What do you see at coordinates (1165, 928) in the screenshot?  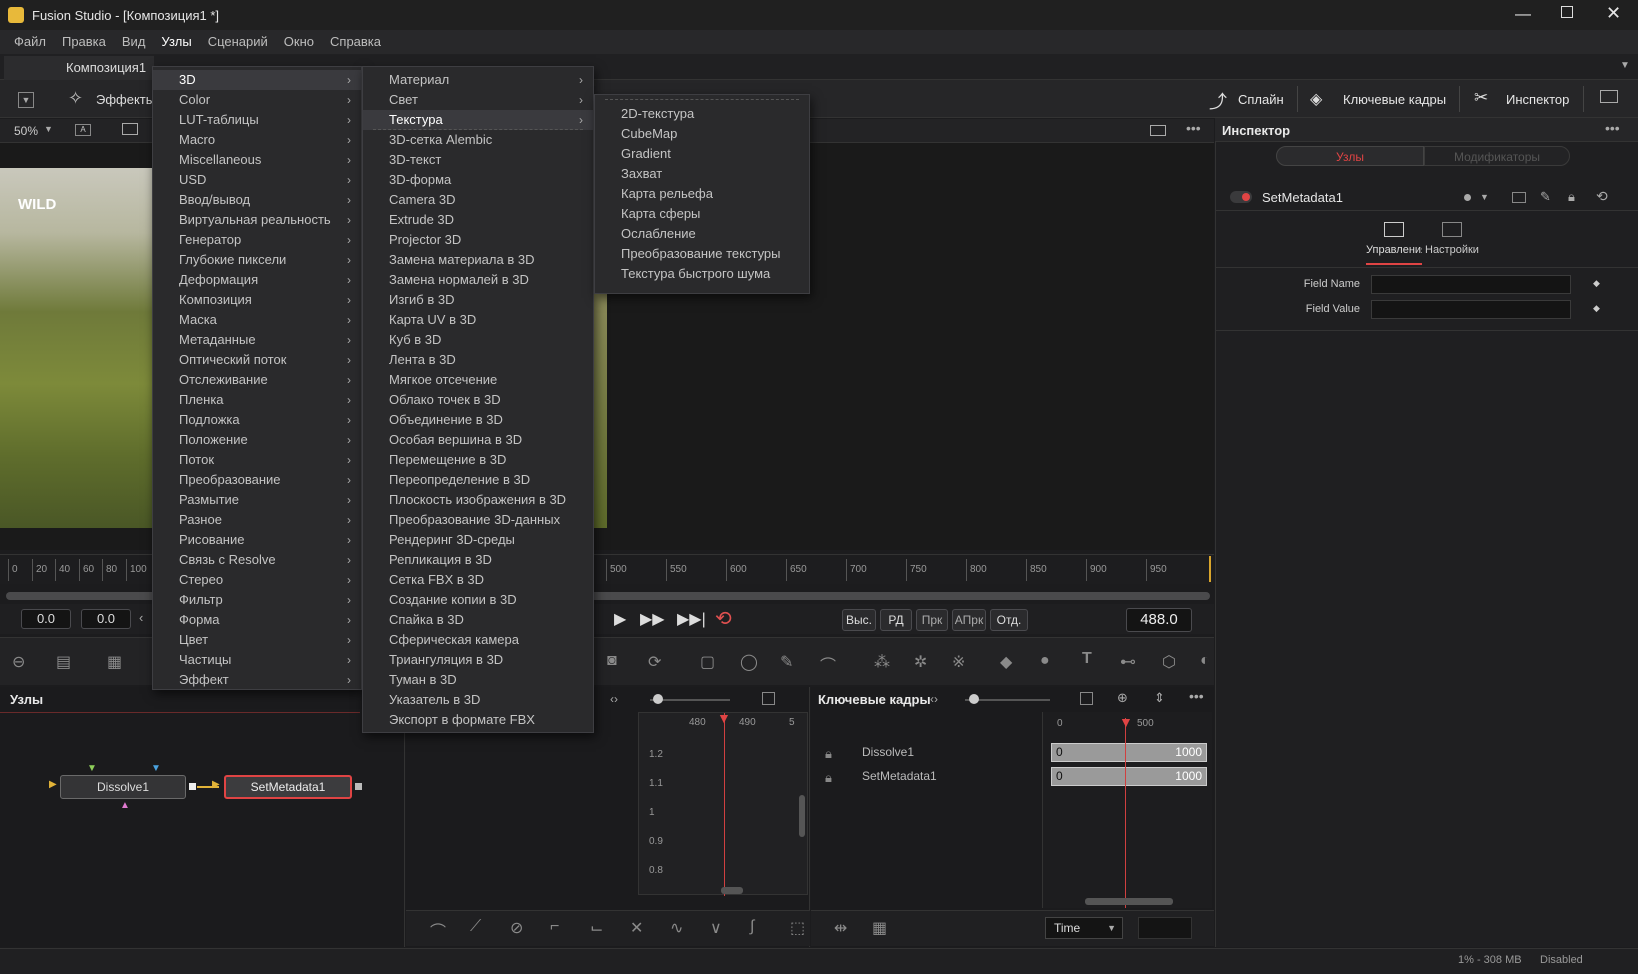 I see `time-value-field` at bounding box center [1165, 928].